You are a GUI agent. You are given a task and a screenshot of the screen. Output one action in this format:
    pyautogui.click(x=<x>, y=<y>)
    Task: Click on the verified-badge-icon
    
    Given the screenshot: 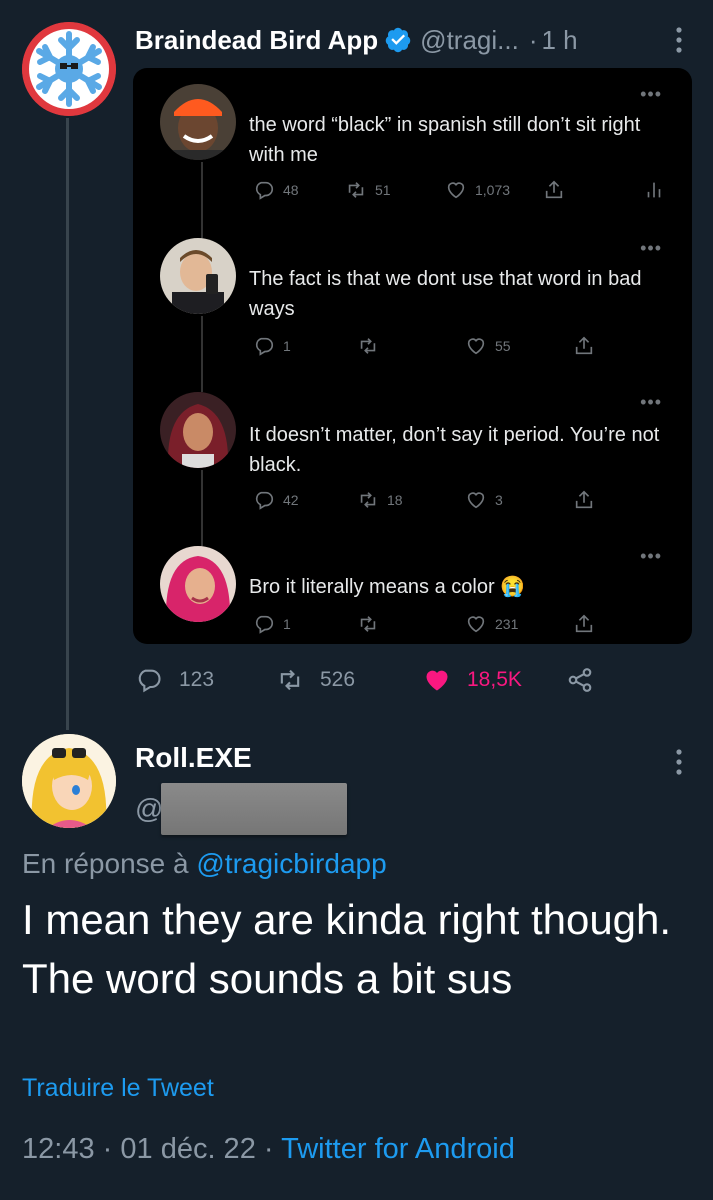 What is the action you would take?
    pyautogui.click(x=398, y=40)
    